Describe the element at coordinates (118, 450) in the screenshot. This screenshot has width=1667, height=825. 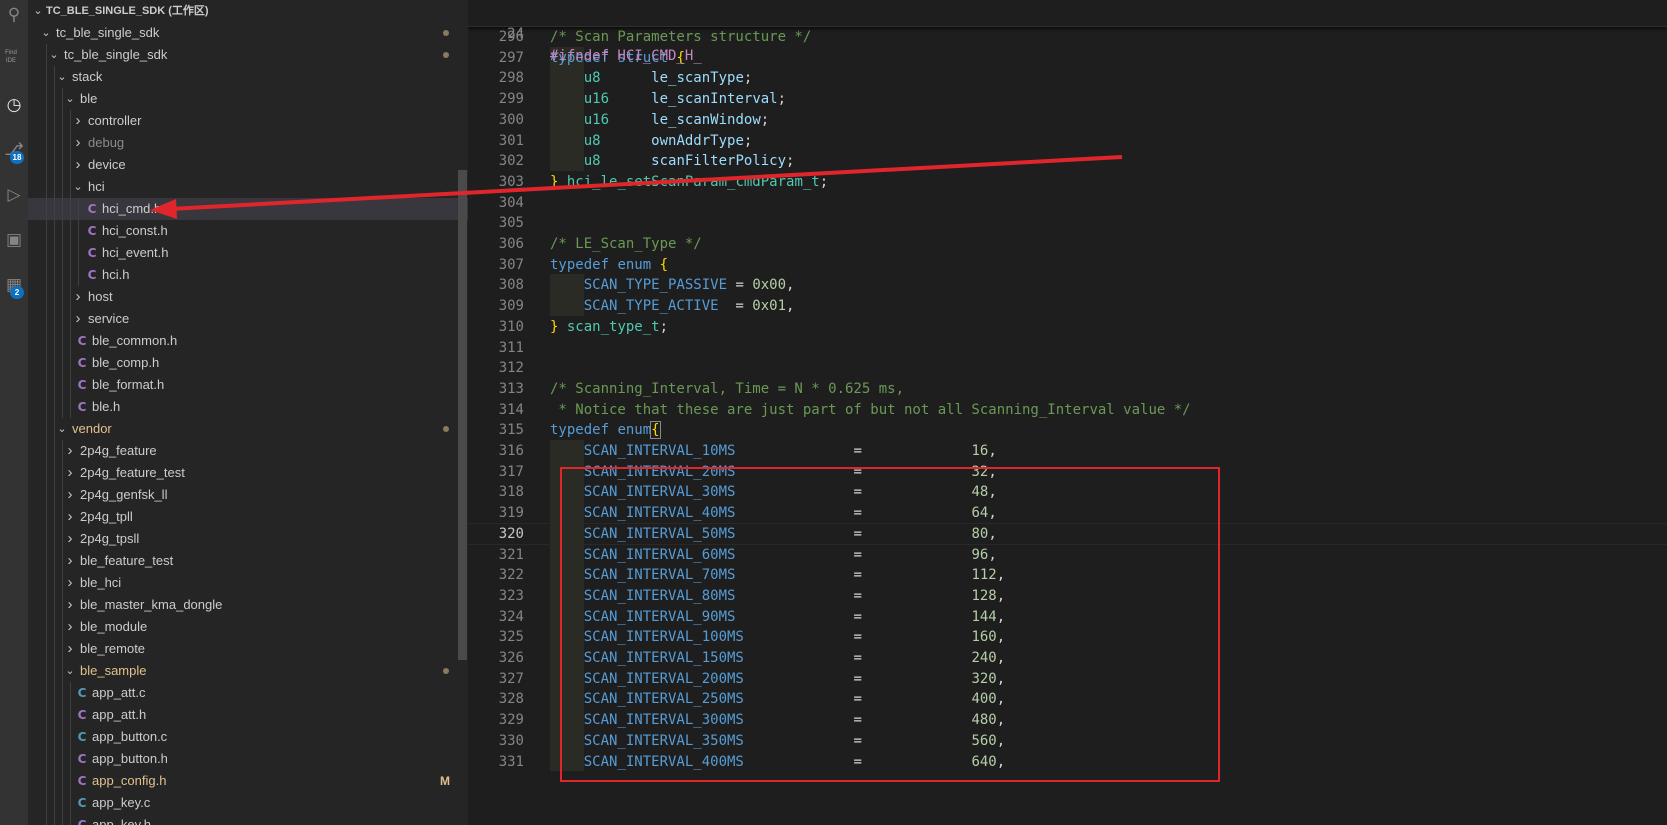
I see `tree-item-label: 2p4g_feature` at that location.